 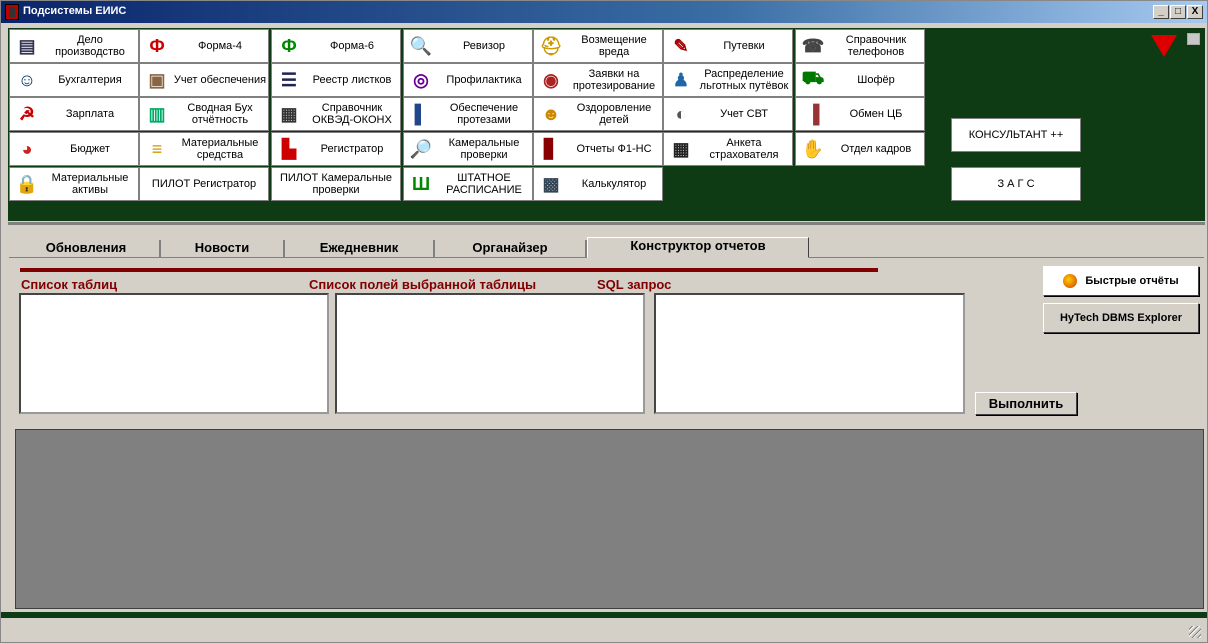 I want to click on subsystem-label: Регистратор, so click(x=352, y=149).